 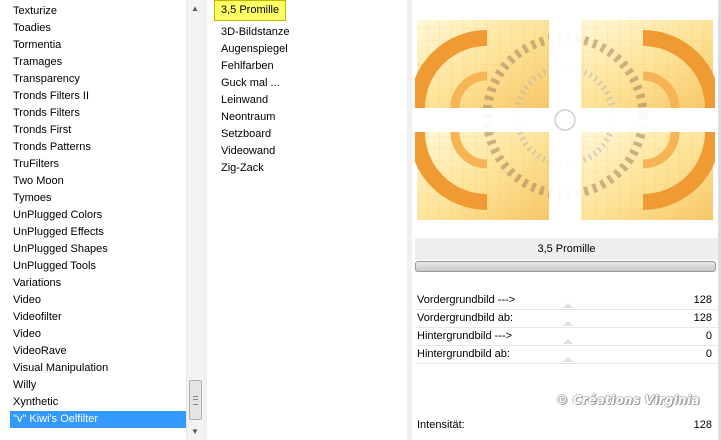 What do you see at coordinates (251, 168) in the screenshot?
I see `filter-item: Zig-Zack` at bounding box center [251, 168].